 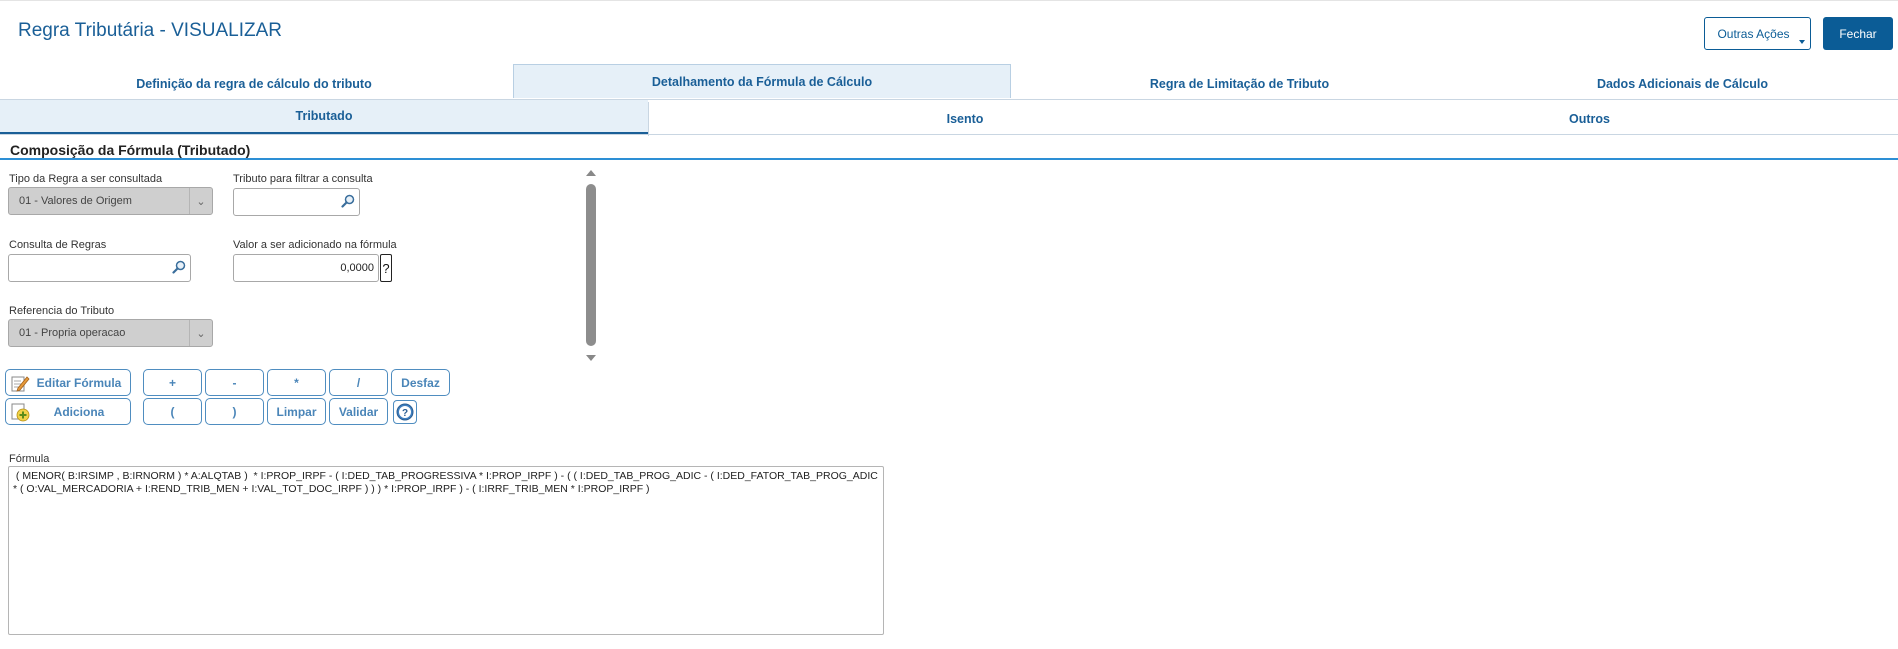 What do you see at coordinates (315, 245) in the screenshot?
I see `valor-adicionado-label: Valor a ser adicionado na fórmula` at bounding box center [315, 245].